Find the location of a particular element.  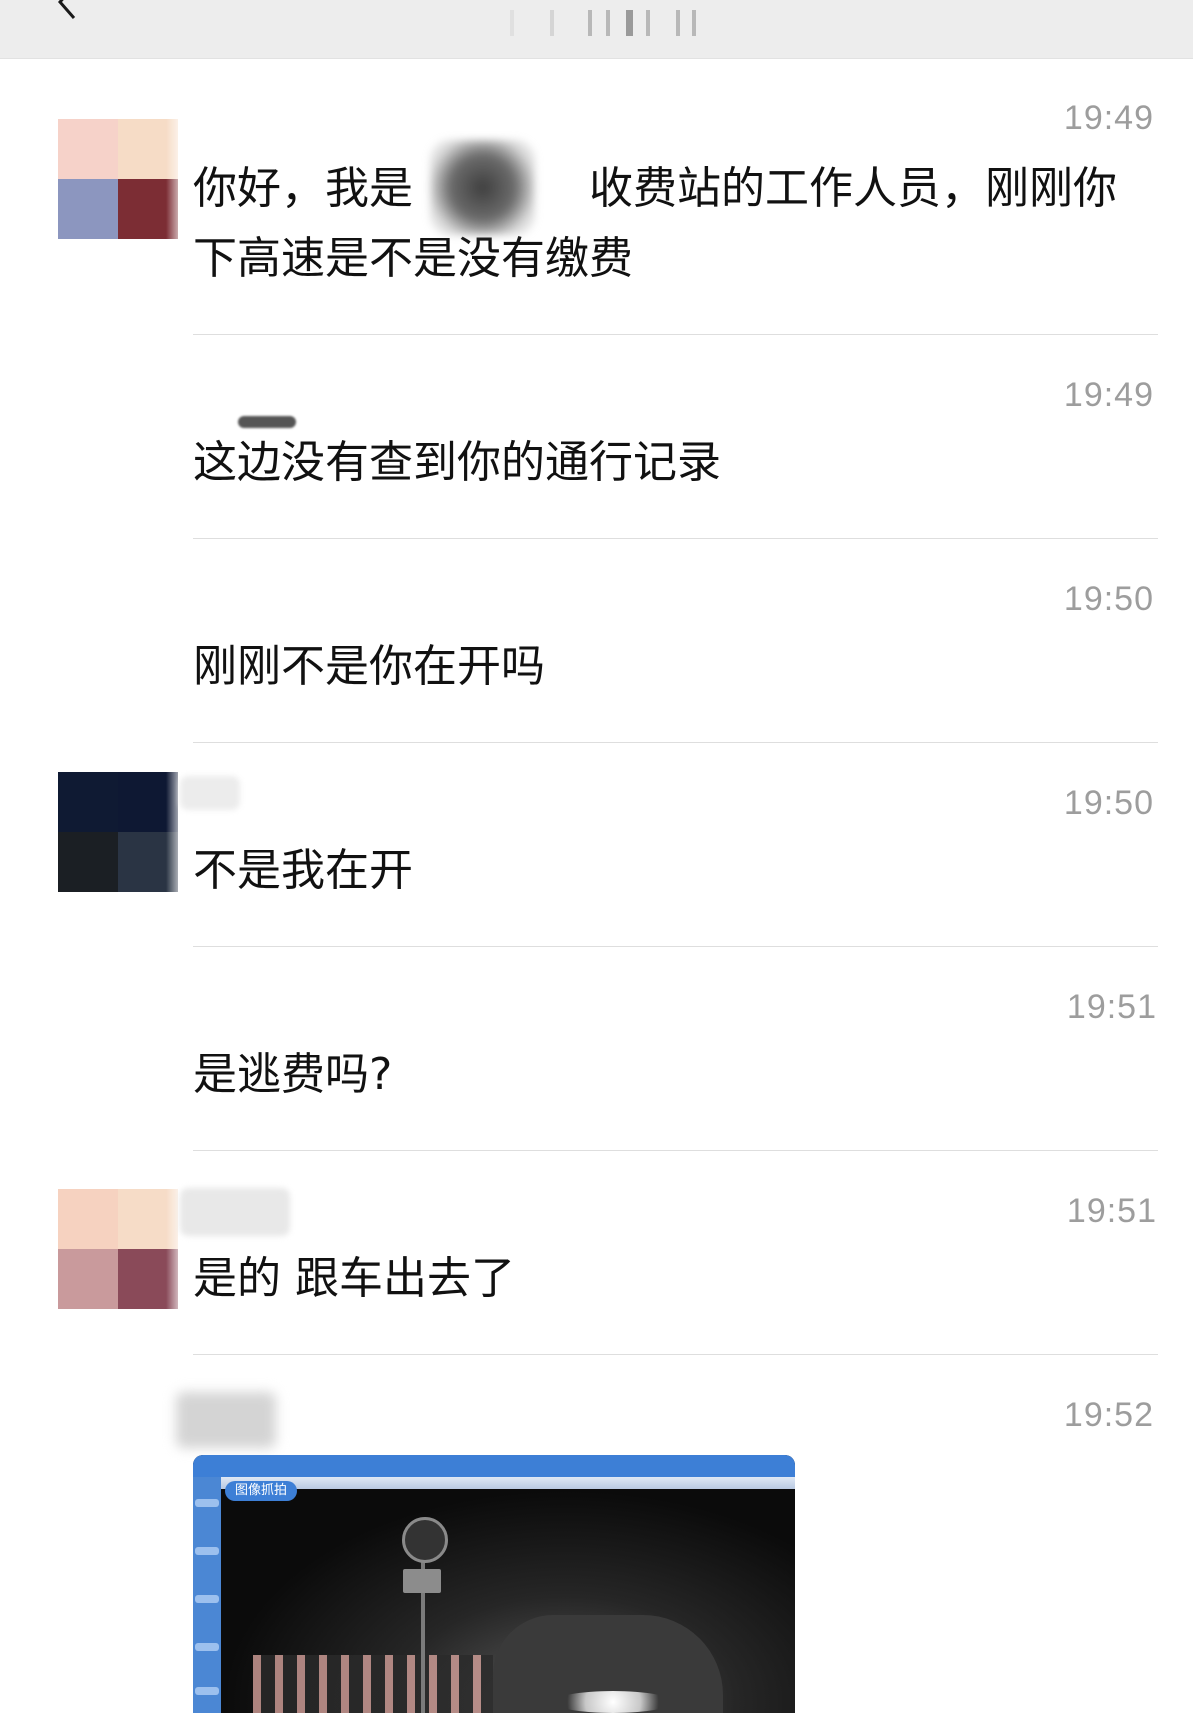

message-text: 不是我在开 is located at coordinates (303, 870).